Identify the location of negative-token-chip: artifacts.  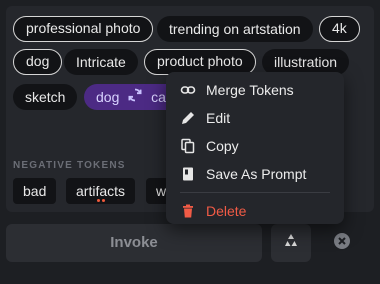
(101, 191).